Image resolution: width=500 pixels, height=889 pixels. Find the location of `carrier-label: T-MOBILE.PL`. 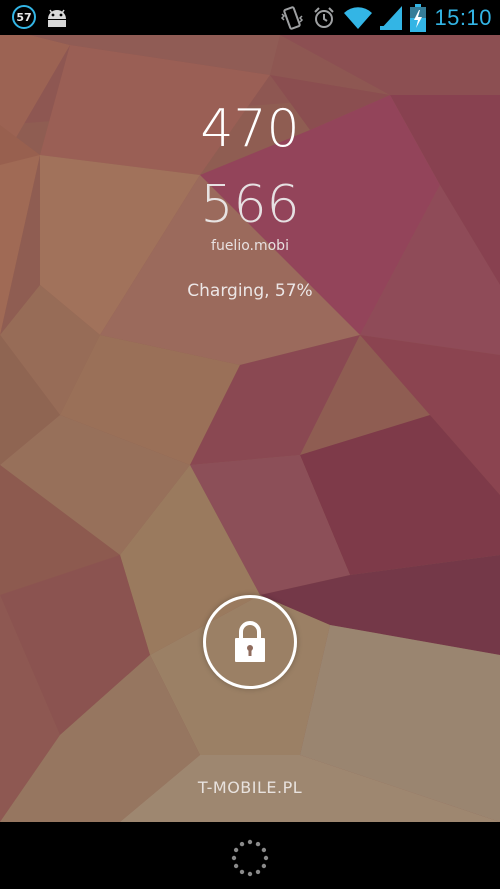

carrier-label: T-MOBILE.PL is located at coordinates (250, 787).